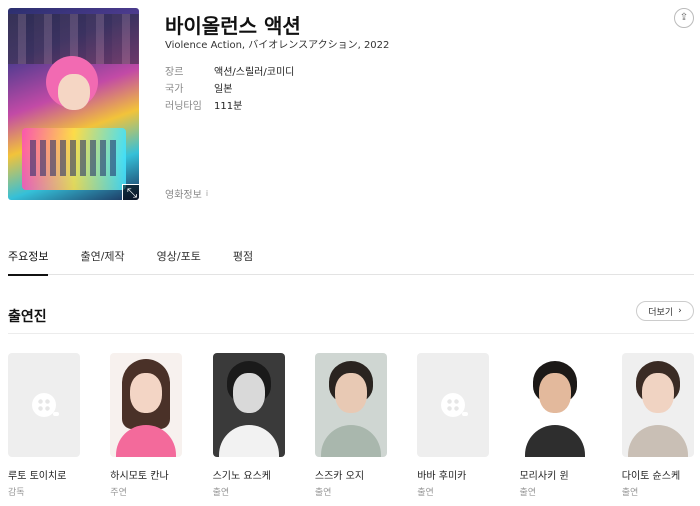 This screenshot has width=700, height=506. What do you see at coordinates (174, 89) in the screenshot?
I see `info-label: 국가` at bounding box center [174, 89].